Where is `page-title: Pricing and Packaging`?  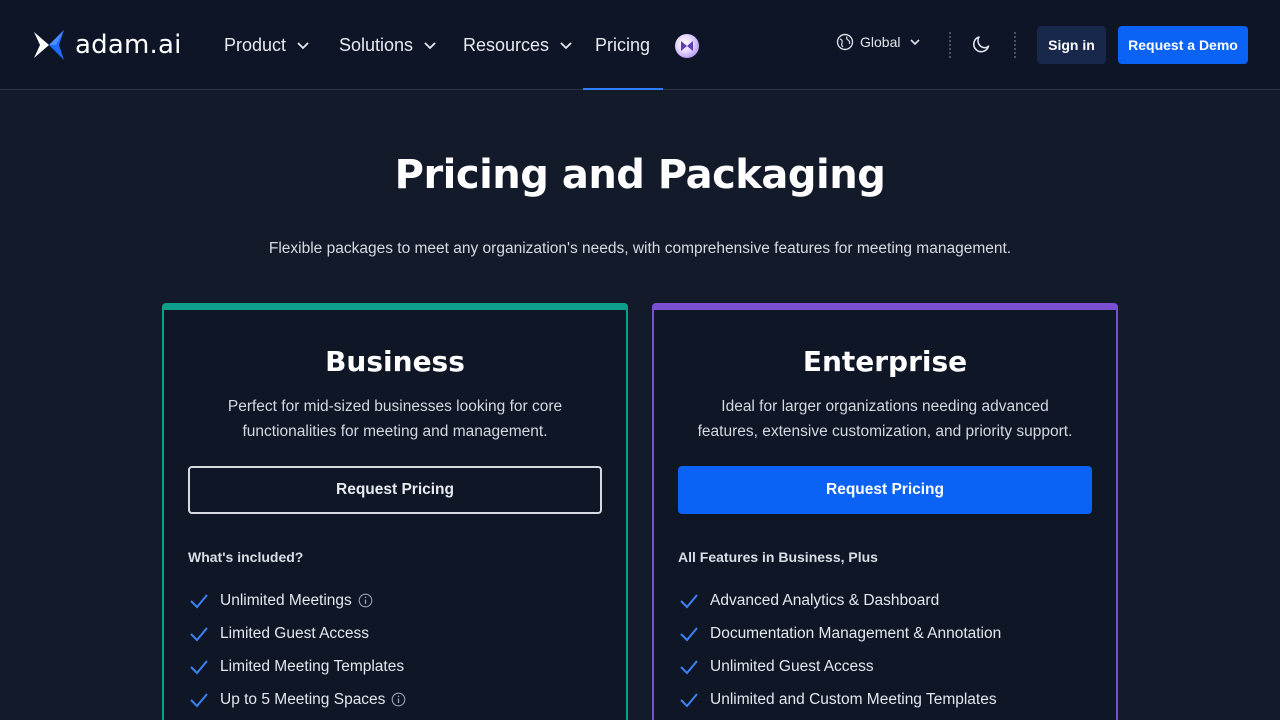 page-title: Pricing and Packaging is located at coordinates (640, 175).